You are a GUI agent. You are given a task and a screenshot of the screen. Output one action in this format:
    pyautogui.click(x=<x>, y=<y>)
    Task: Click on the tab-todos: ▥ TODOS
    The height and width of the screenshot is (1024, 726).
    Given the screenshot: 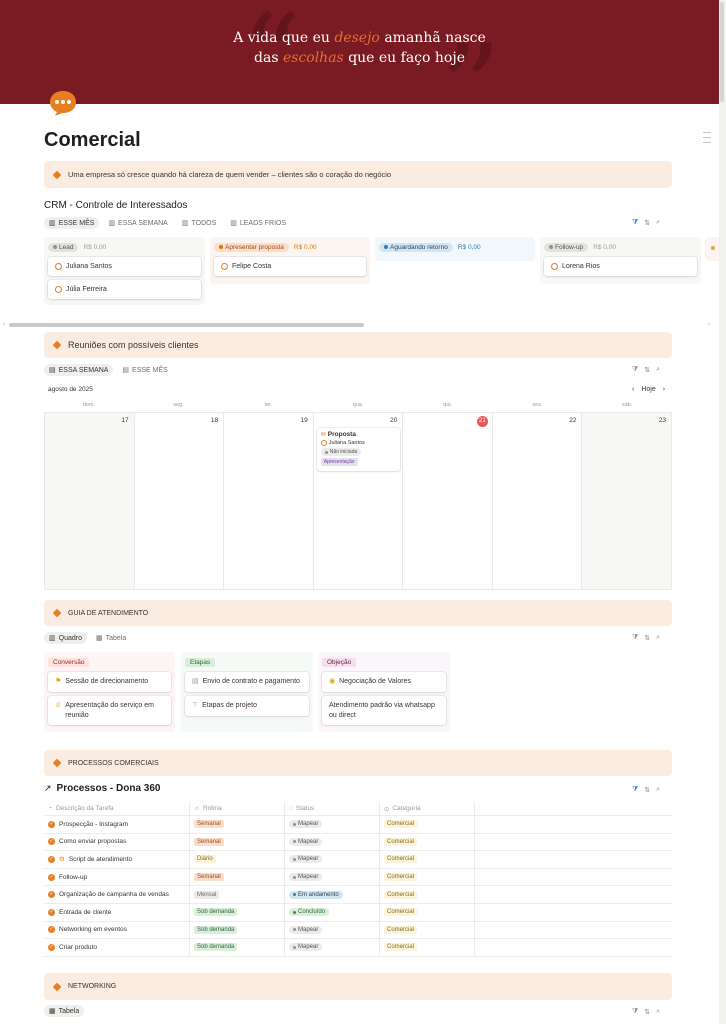 What is the action you would take?
    pyautogui.click(x=199, y=223)
    